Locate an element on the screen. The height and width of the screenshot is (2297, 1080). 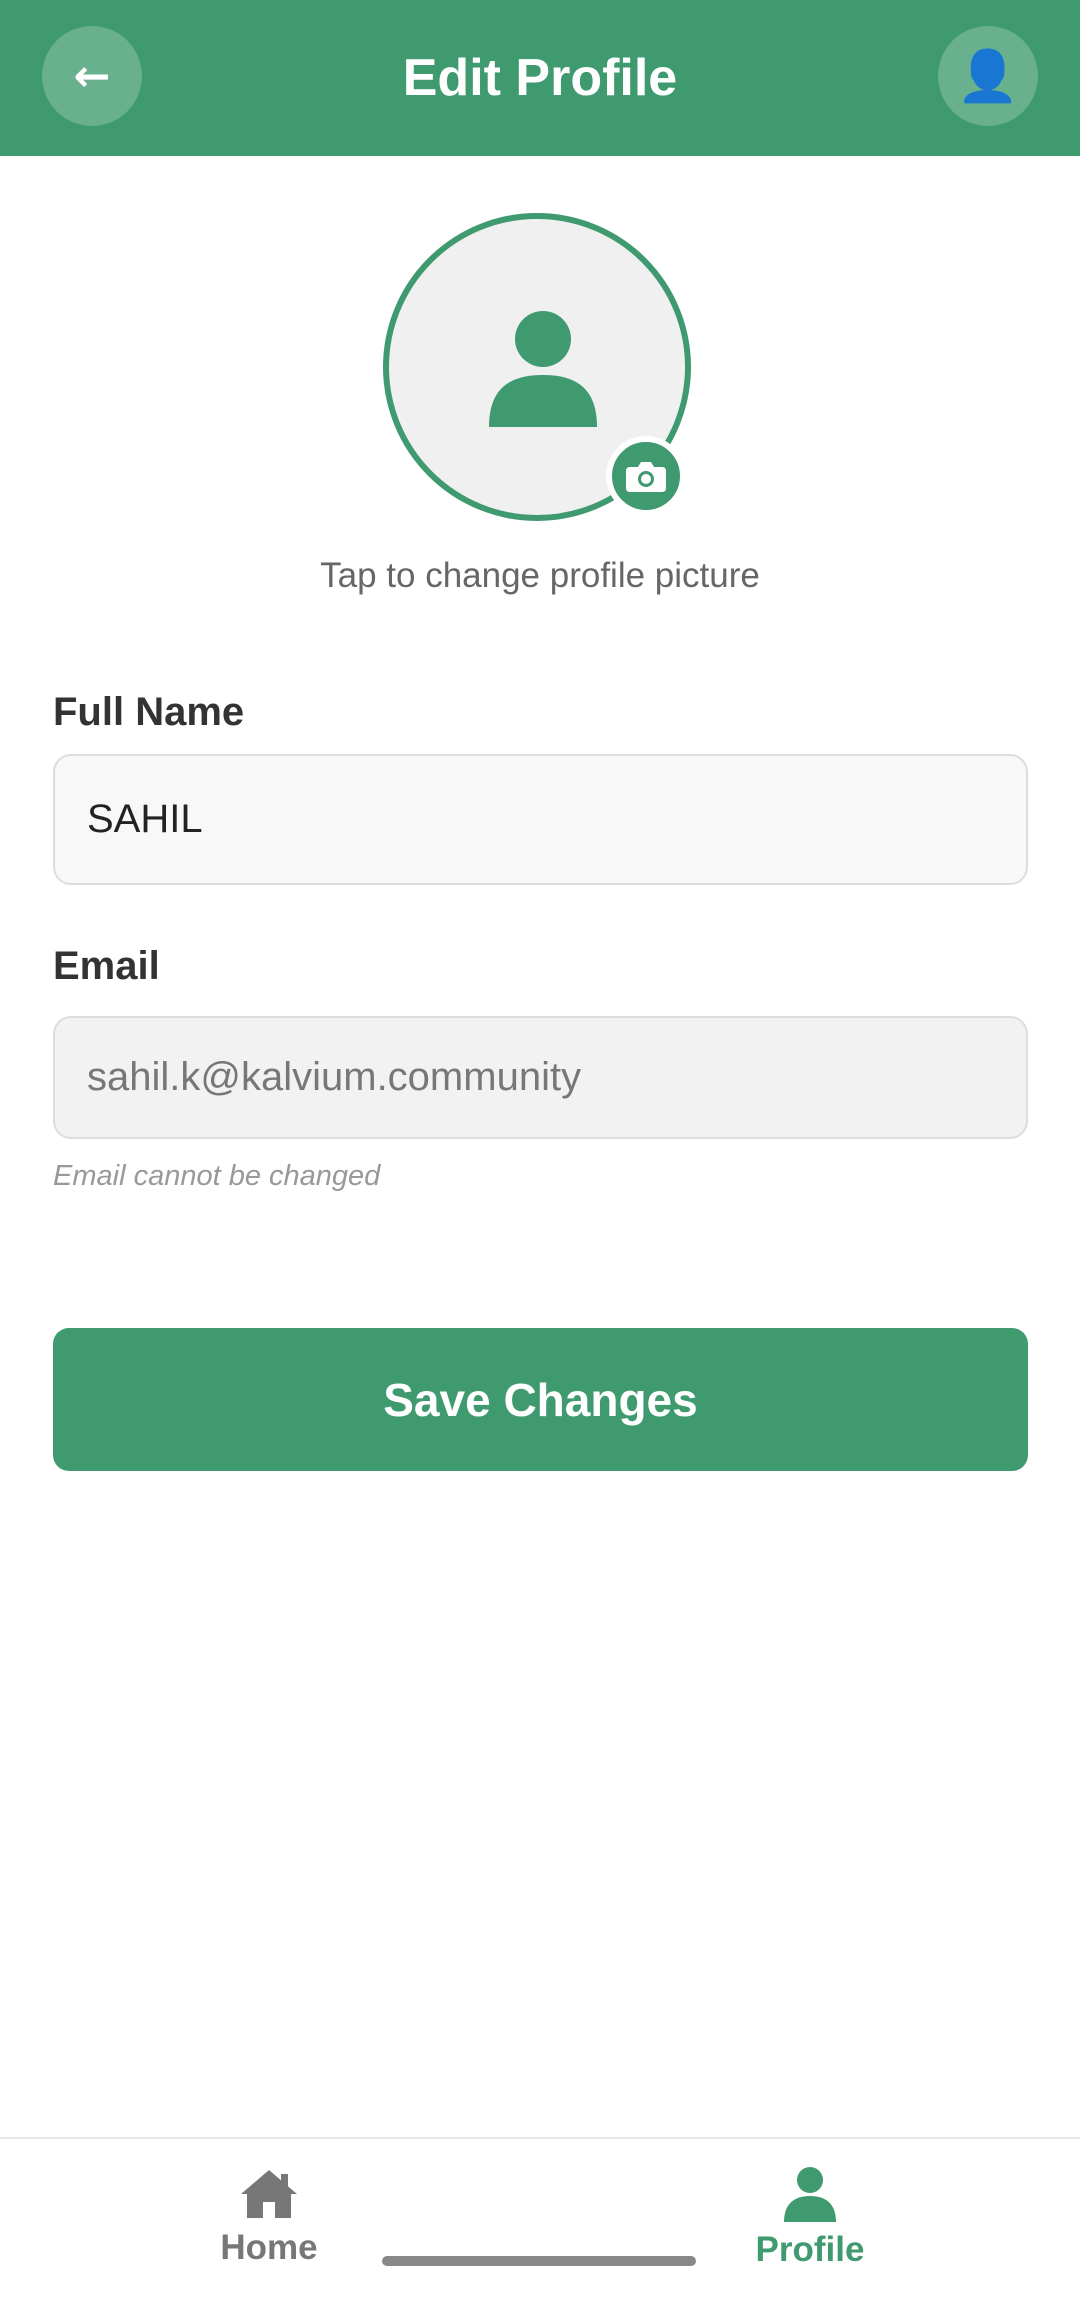
email-input: sahil.k@kalvium.community is located at coordinates (540, 1077).